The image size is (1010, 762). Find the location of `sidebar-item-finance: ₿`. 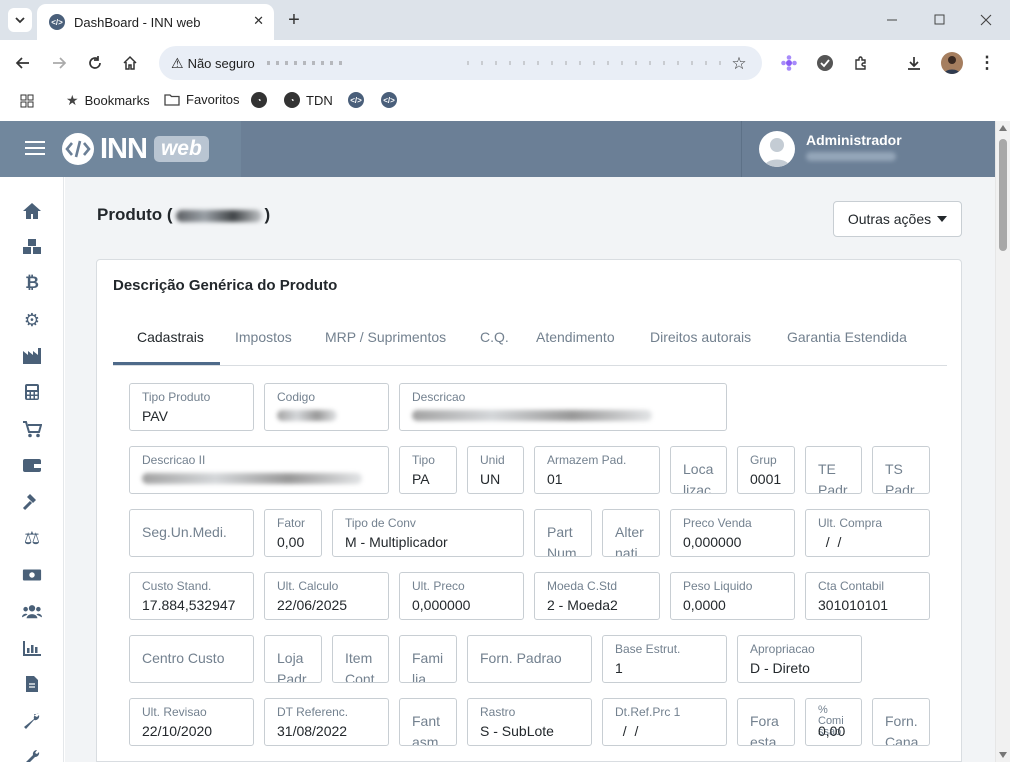

sidebar-item-finance: ₿ is located at coordinates (32, 283).